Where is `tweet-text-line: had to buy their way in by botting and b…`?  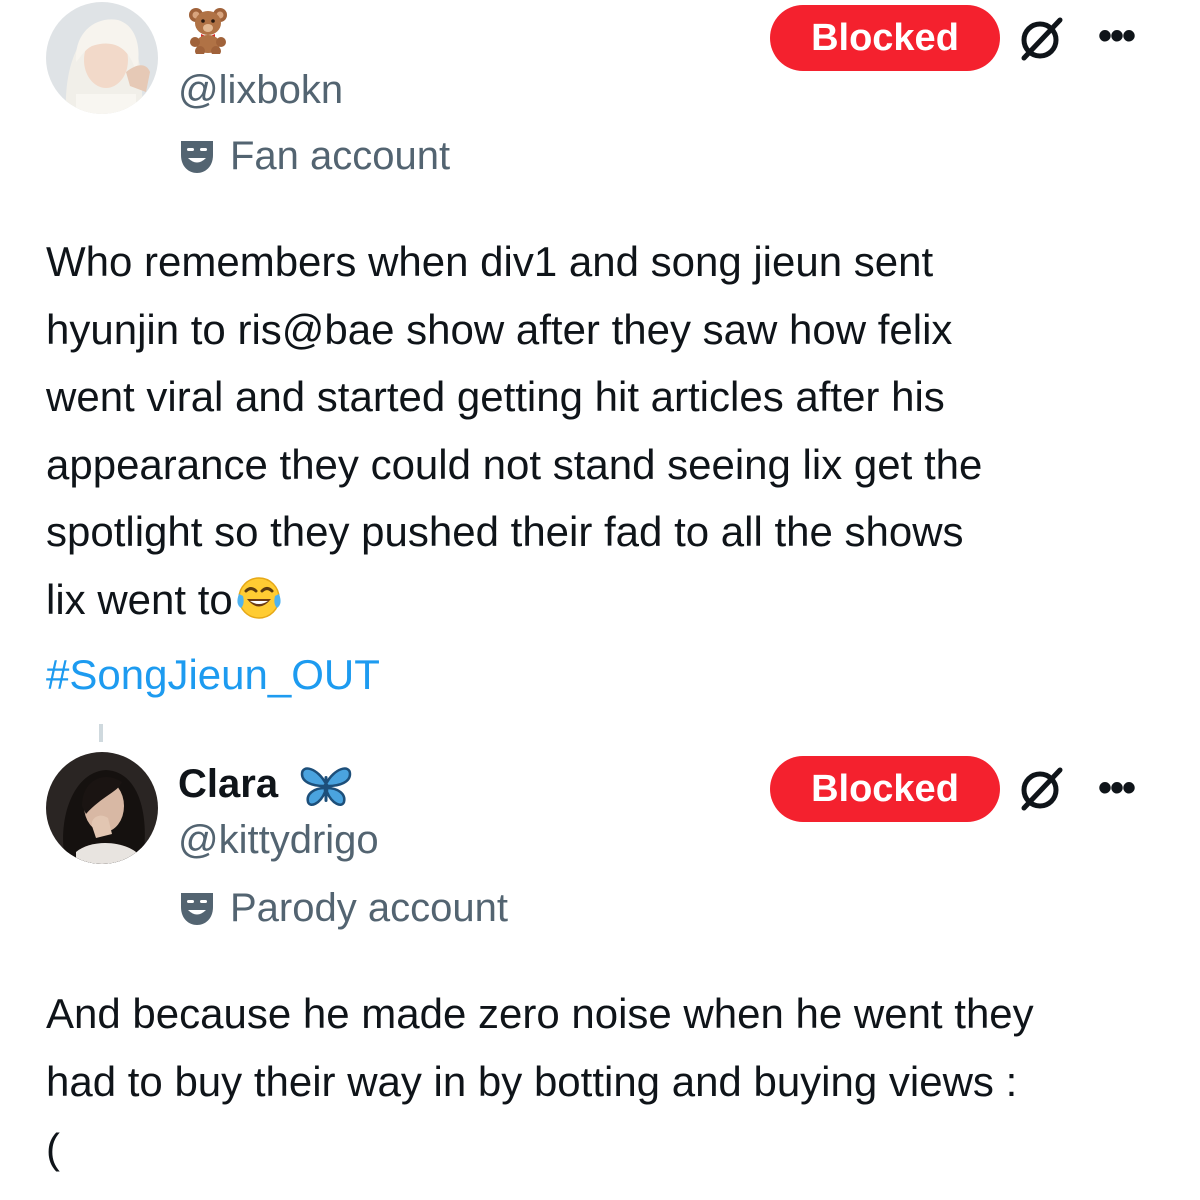
tweet-text-line: had to buy their way in by botting and b… is located at coordinates (532, 1081).